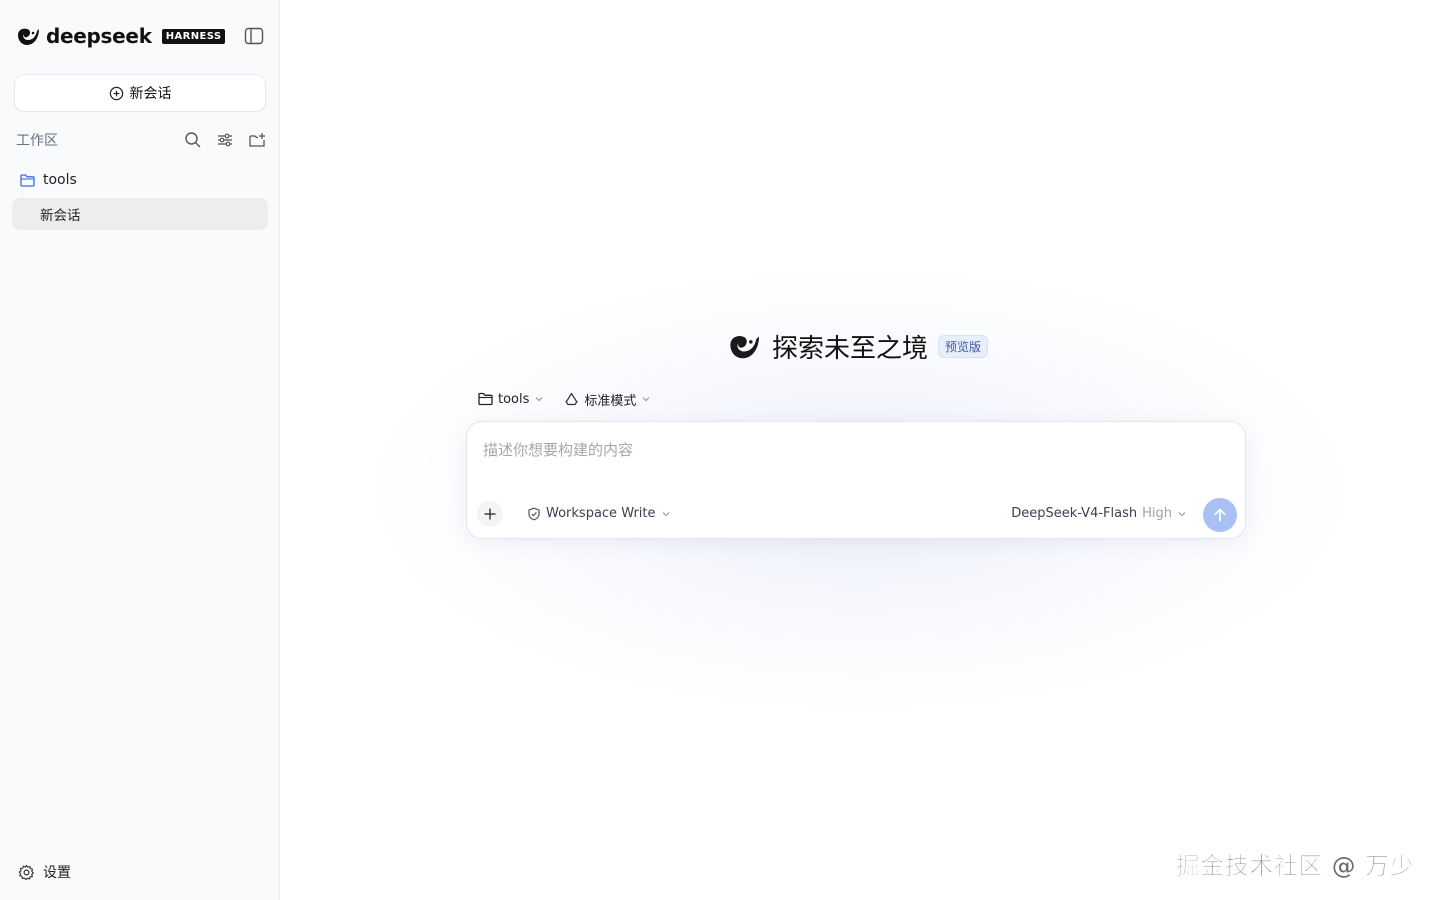  I want to click on settings-label: 设置, so click(57, 873).